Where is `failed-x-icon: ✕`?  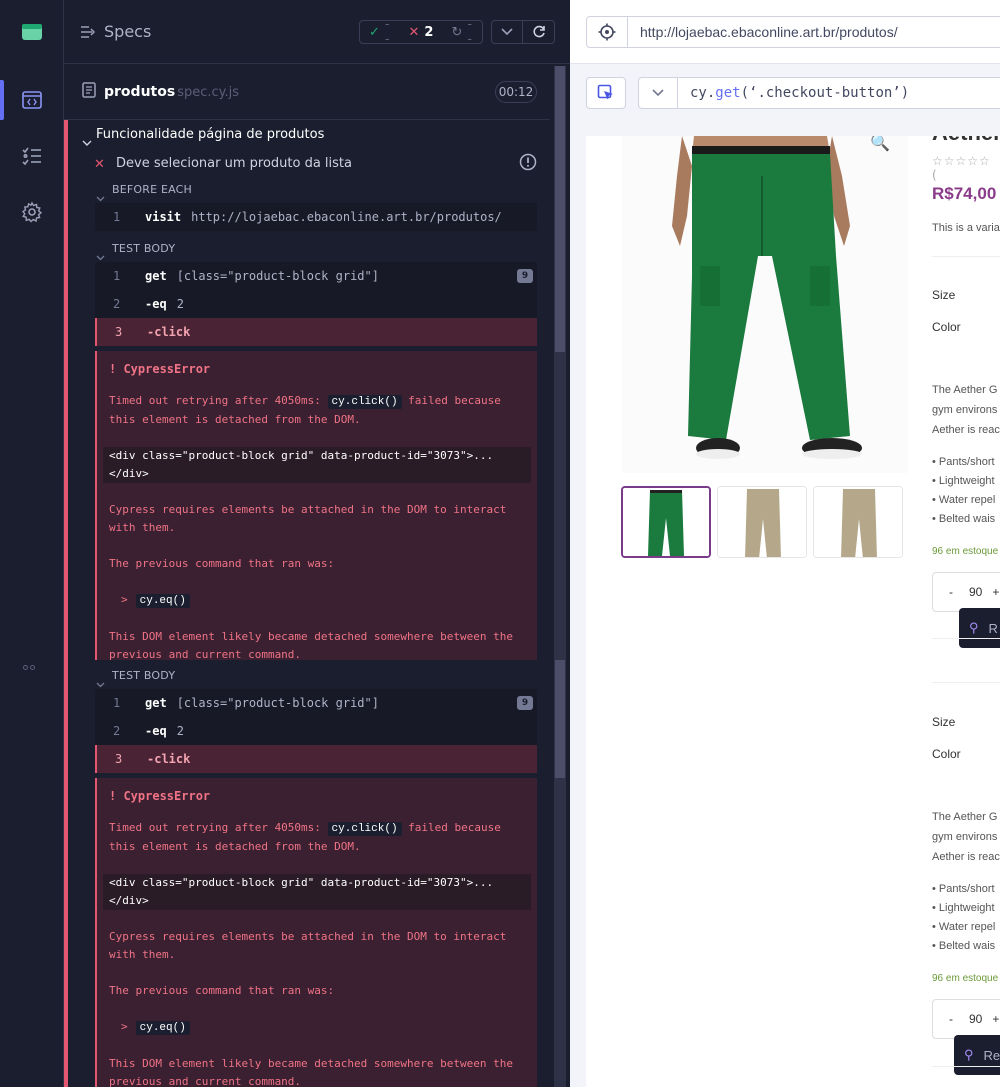 failed-x-icon: ✕ is located at coordinates (99, 164).